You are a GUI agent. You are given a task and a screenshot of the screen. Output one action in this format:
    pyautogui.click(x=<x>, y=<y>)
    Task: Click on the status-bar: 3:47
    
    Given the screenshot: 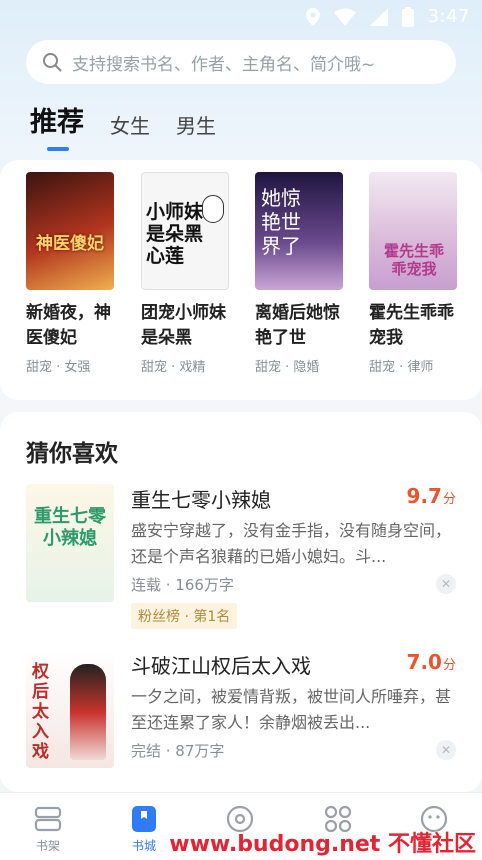 What is the action you would take?
    pyautogui.click(x=241, y=17)
    